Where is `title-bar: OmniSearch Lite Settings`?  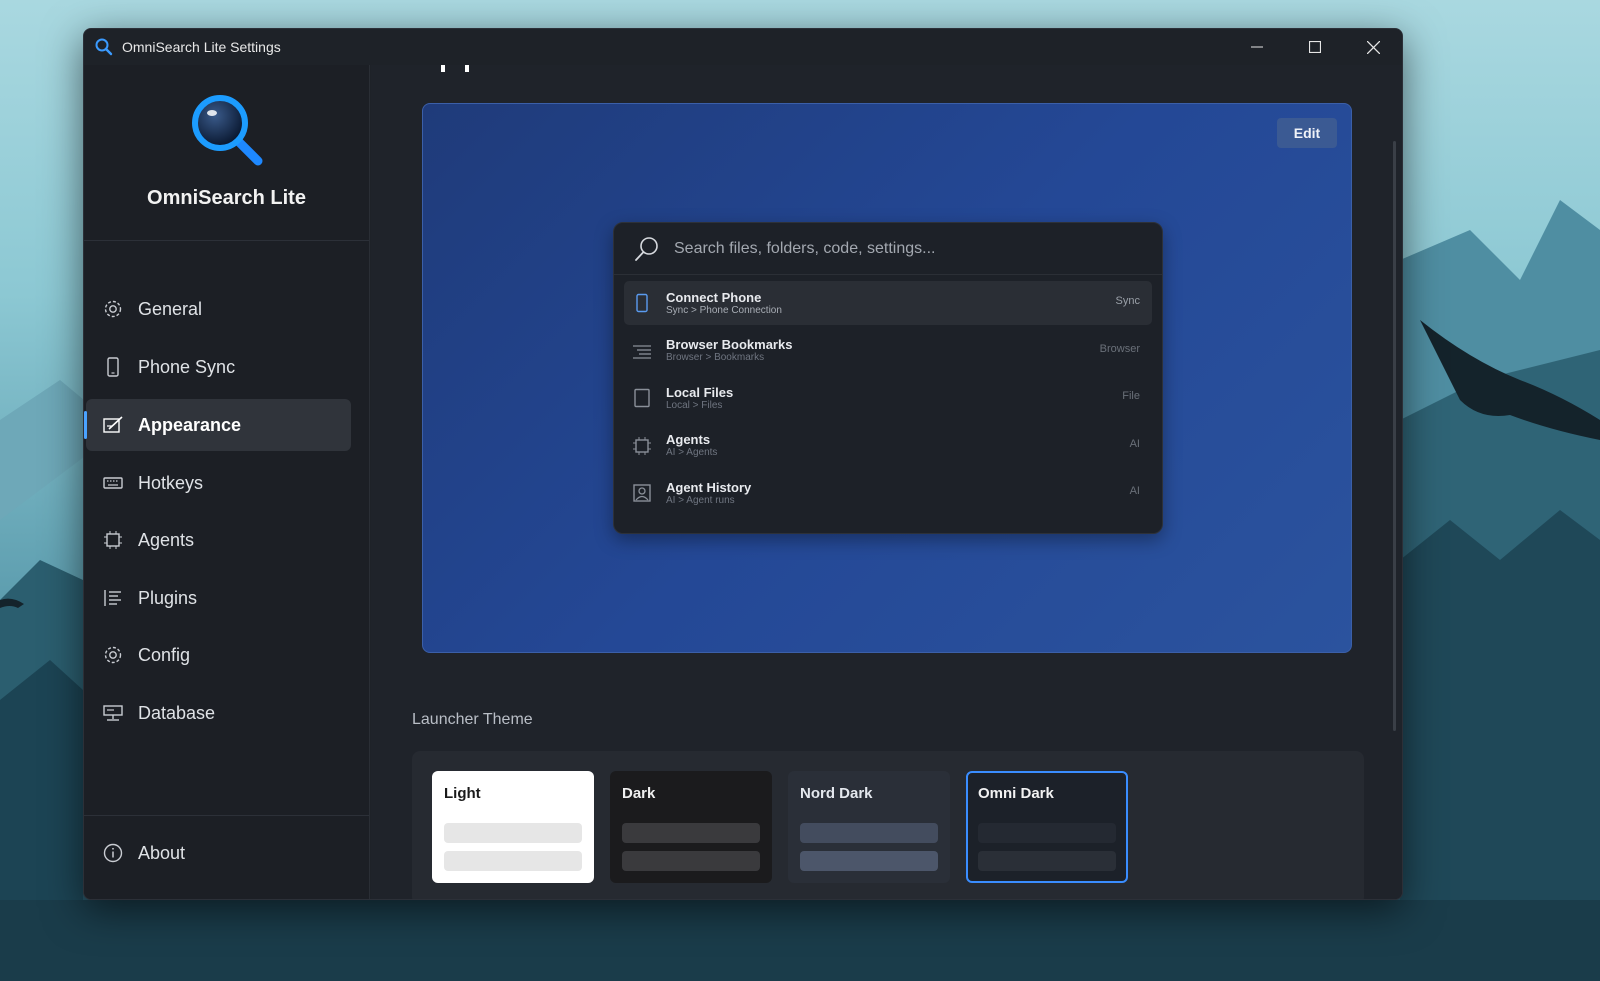
title-bar: OmniSearch Lite Settings is located at coordinates (743, 47).